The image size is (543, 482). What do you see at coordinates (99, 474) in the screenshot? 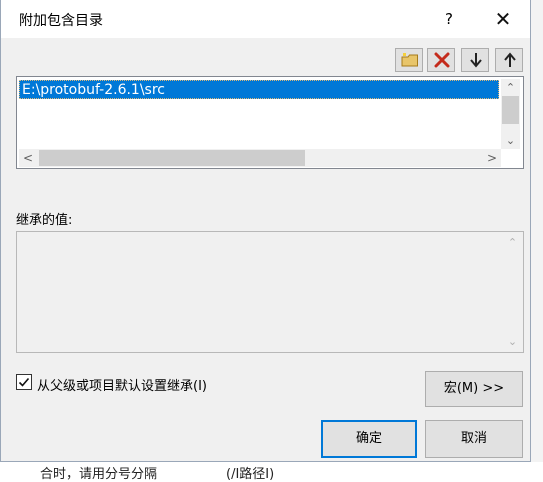
I see `background-hint-text: 合时，请用分号分隔` at bounding box center [99, 474].